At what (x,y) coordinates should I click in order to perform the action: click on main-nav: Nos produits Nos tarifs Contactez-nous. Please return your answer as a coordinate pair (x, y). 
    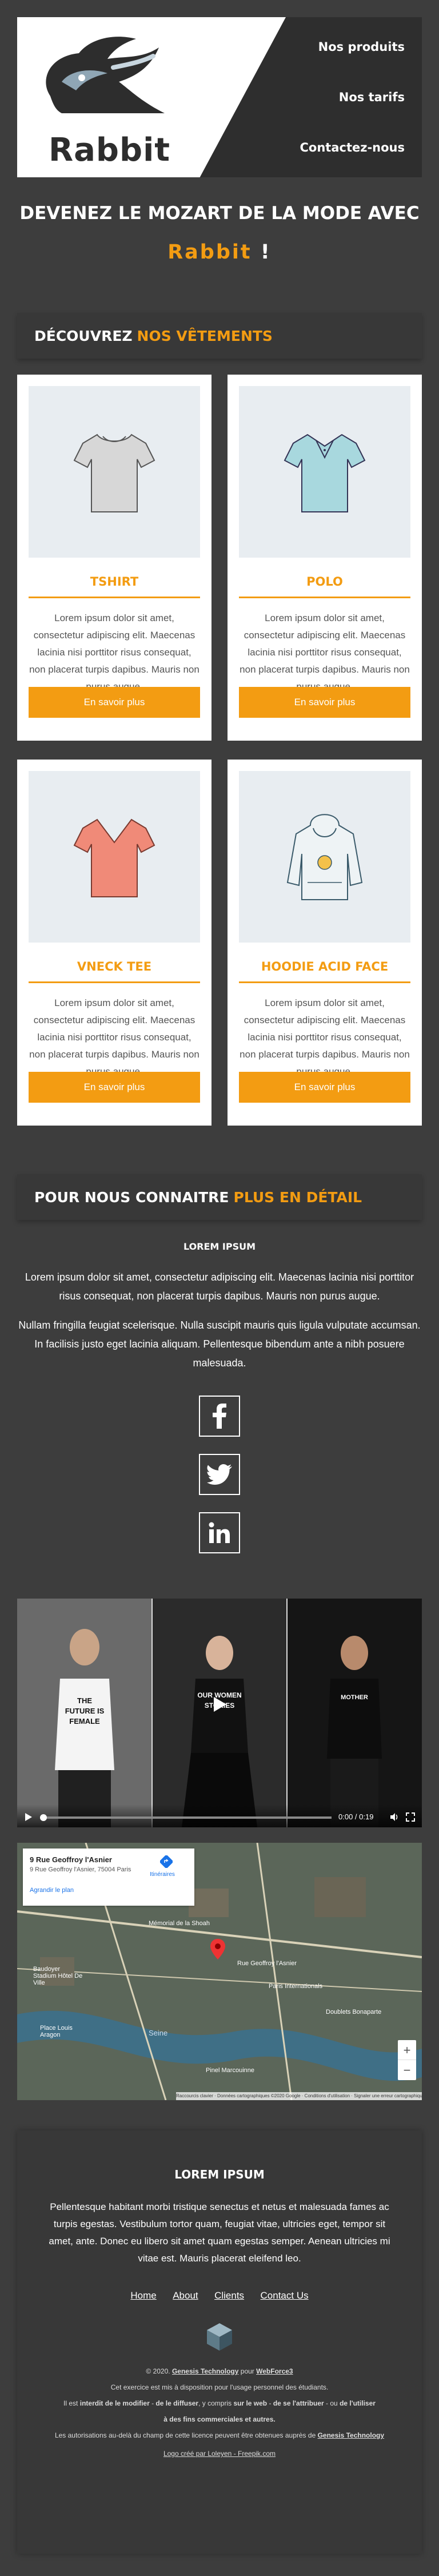
    Looking at the image, I should click on (353, 115).